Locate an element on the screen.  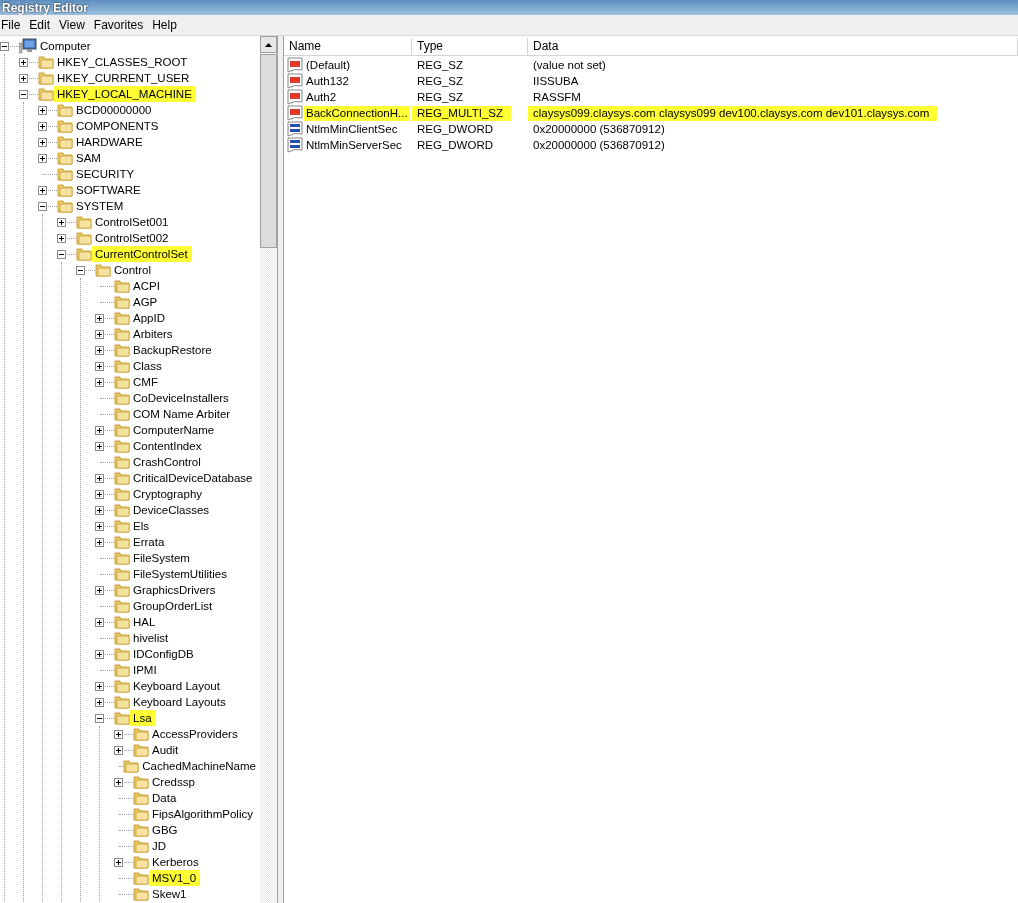
tree-item: SYSTEM is located at coordinates (100, 206).